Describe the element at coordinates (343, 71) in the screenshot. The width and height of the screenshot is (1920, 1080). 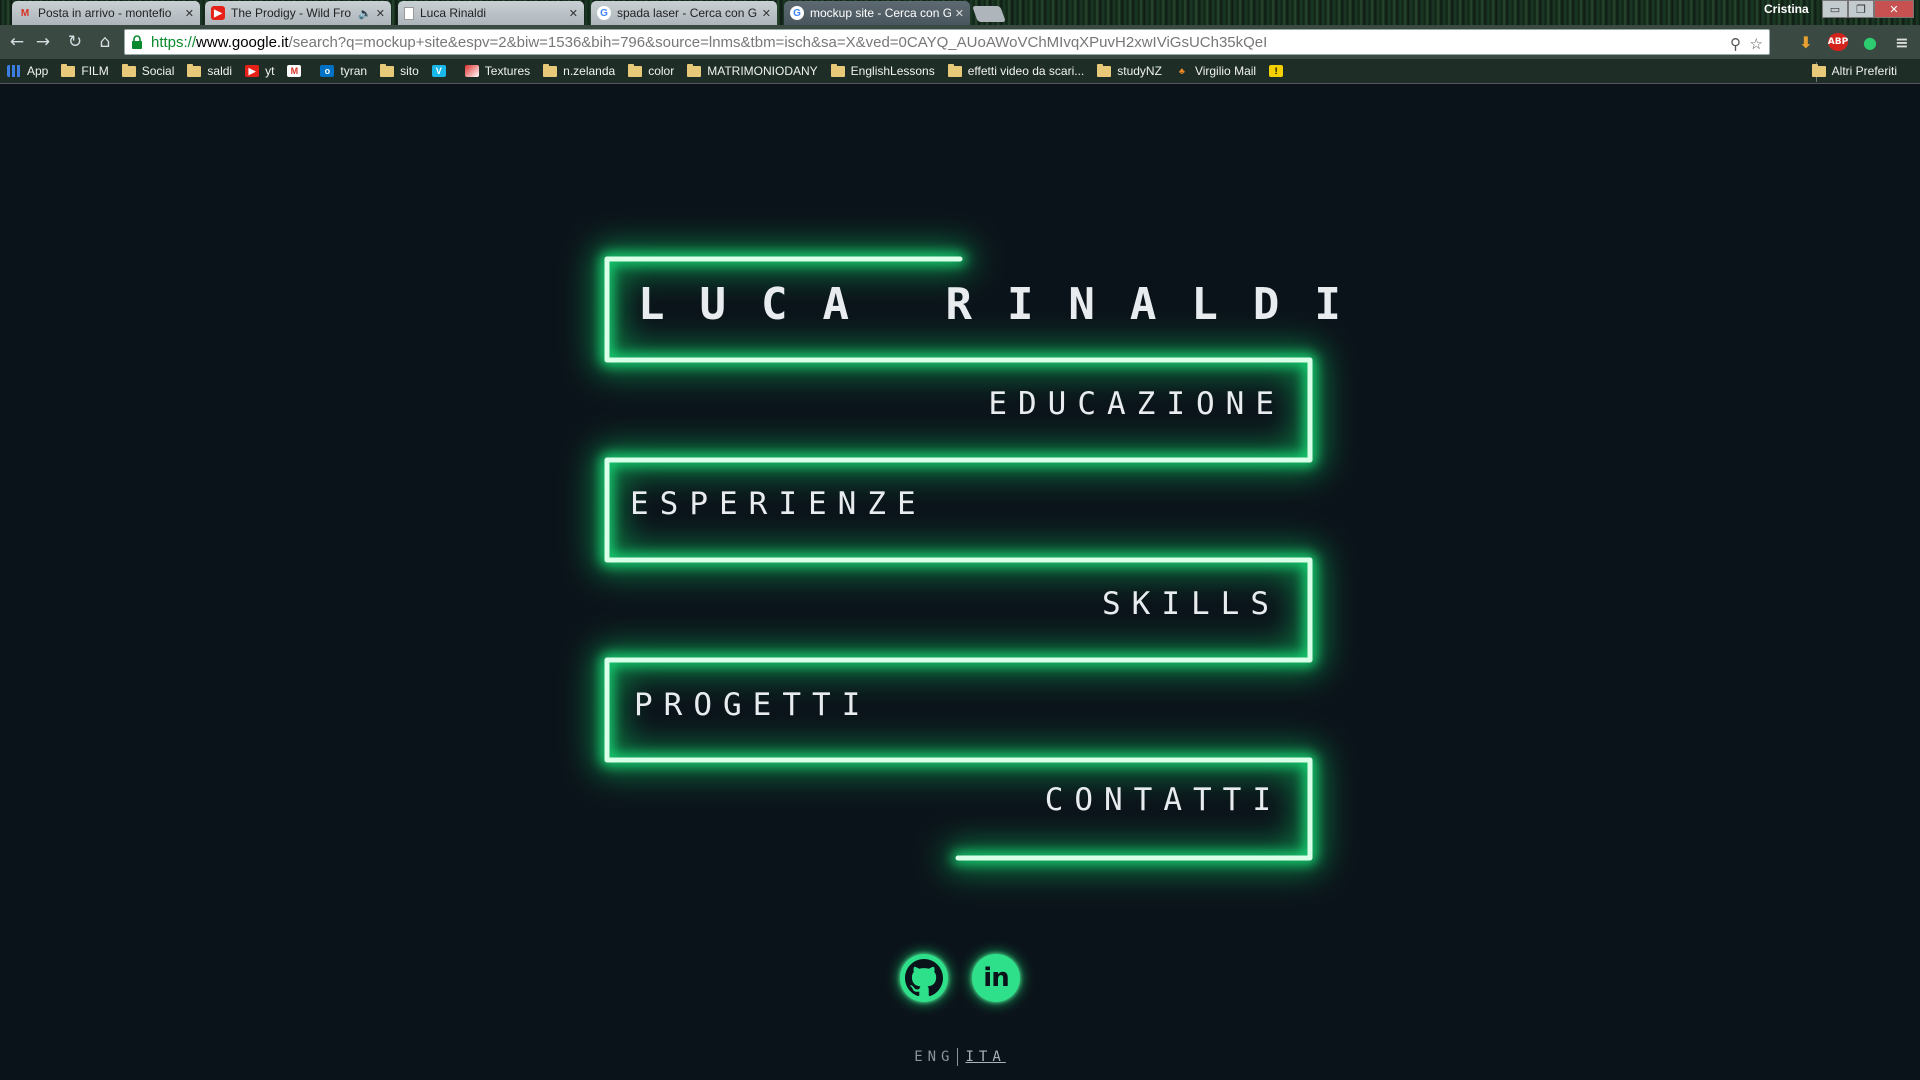
I see `bookmark-tyran: o tyran` at that location.